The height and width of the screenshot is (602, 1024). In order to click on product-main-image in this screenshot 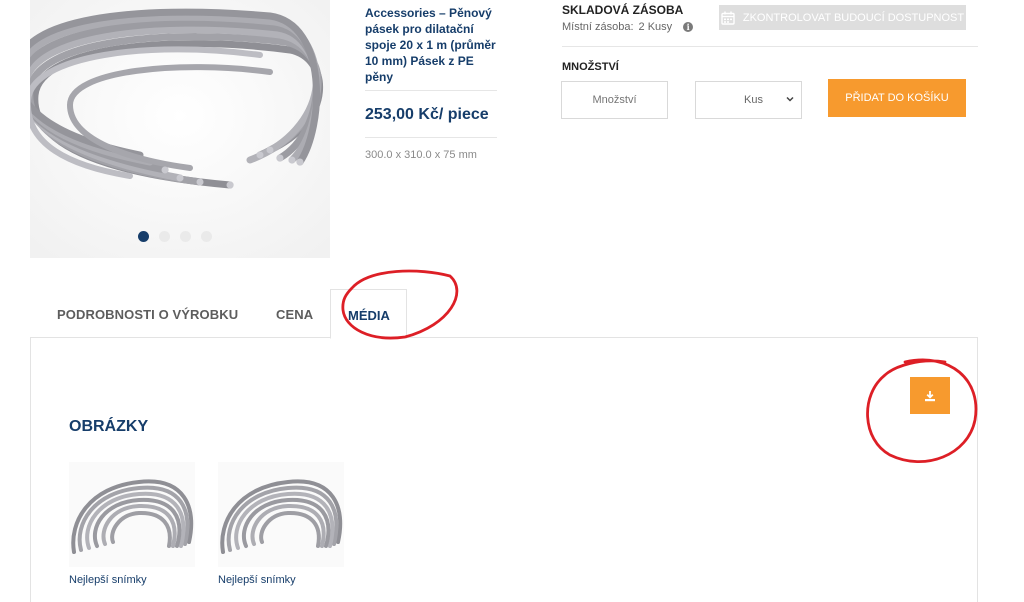, I will do `click(180, 129)`.